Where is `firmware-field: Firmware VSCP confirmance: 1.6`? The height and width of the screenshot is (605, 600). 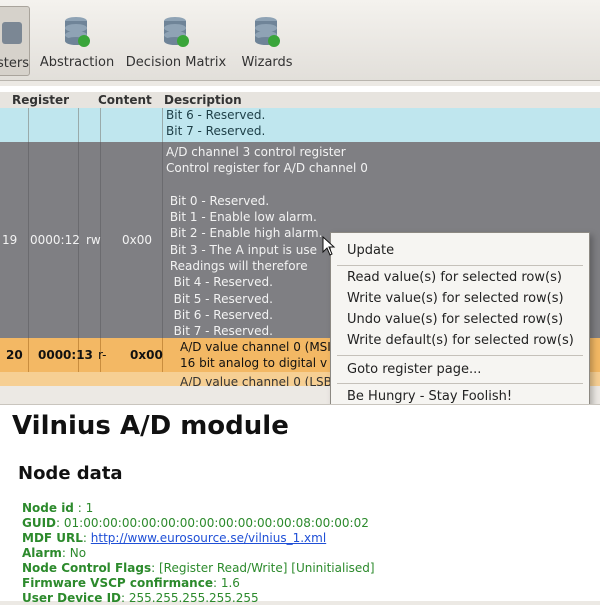
firmware-field: Firmware VSCP confirmance: 1.6 is located at coordinates (131, 583).